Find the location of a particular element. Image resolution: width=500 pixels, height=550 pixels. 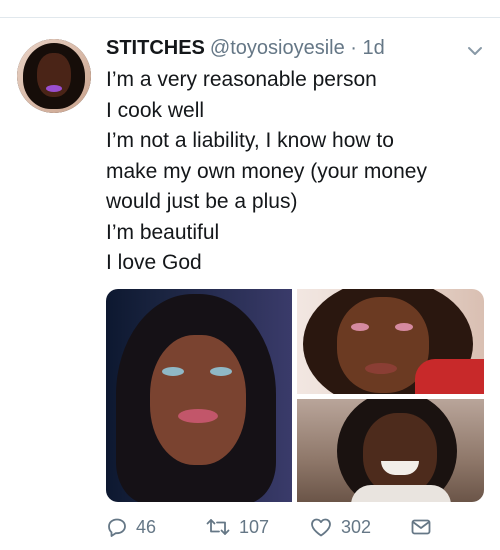

reply-button: 46 is located at coordinates (131, 527).